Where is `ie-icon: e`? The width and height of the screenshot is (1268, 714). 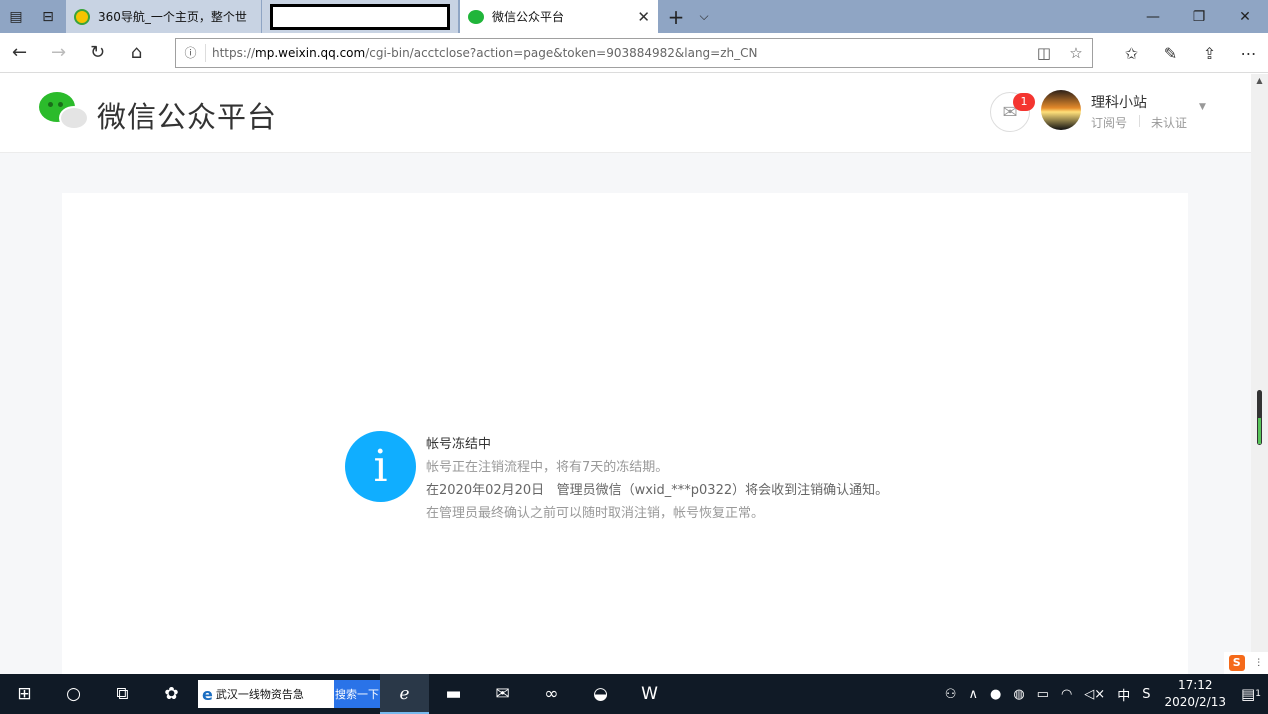 ie-icon: e is located at coordinates (207, 694).